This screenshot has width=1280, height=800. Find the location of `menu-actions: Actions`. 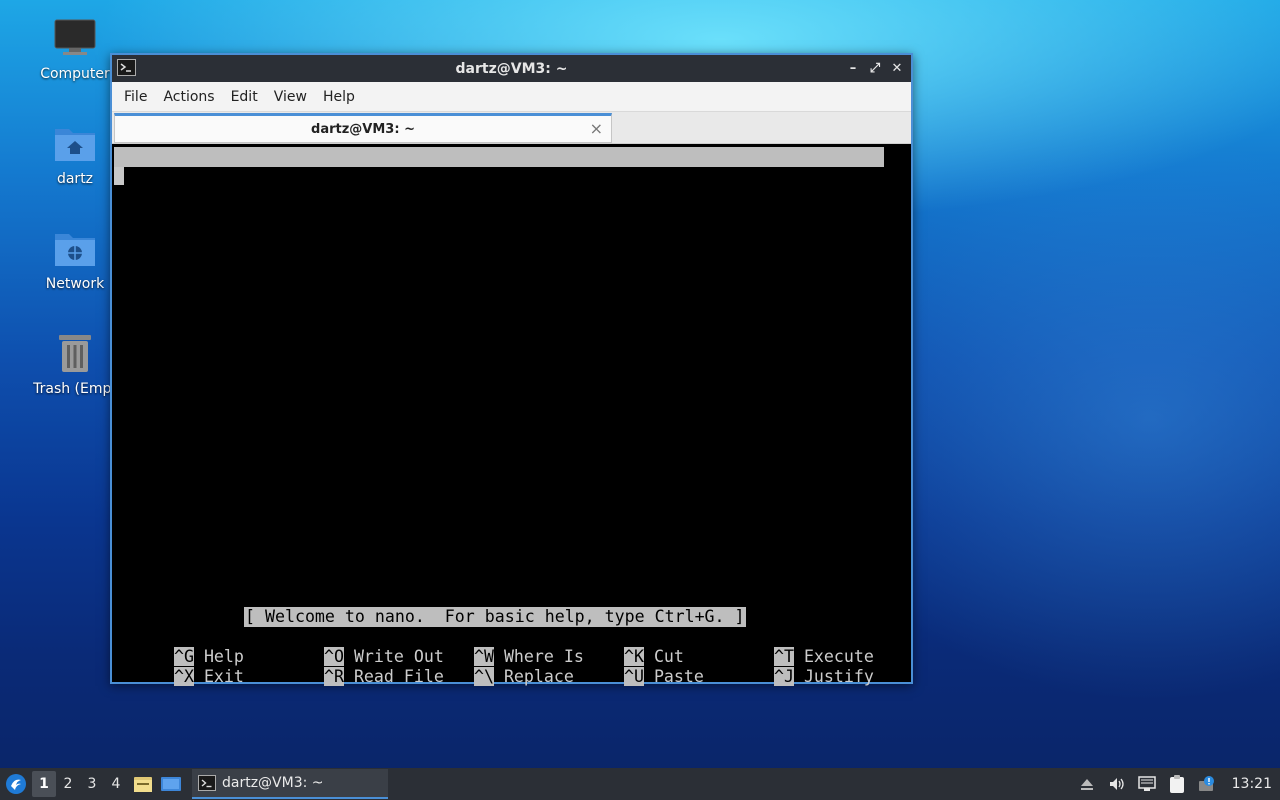

menu-actions: Actions is located at coordinates (188, 97).